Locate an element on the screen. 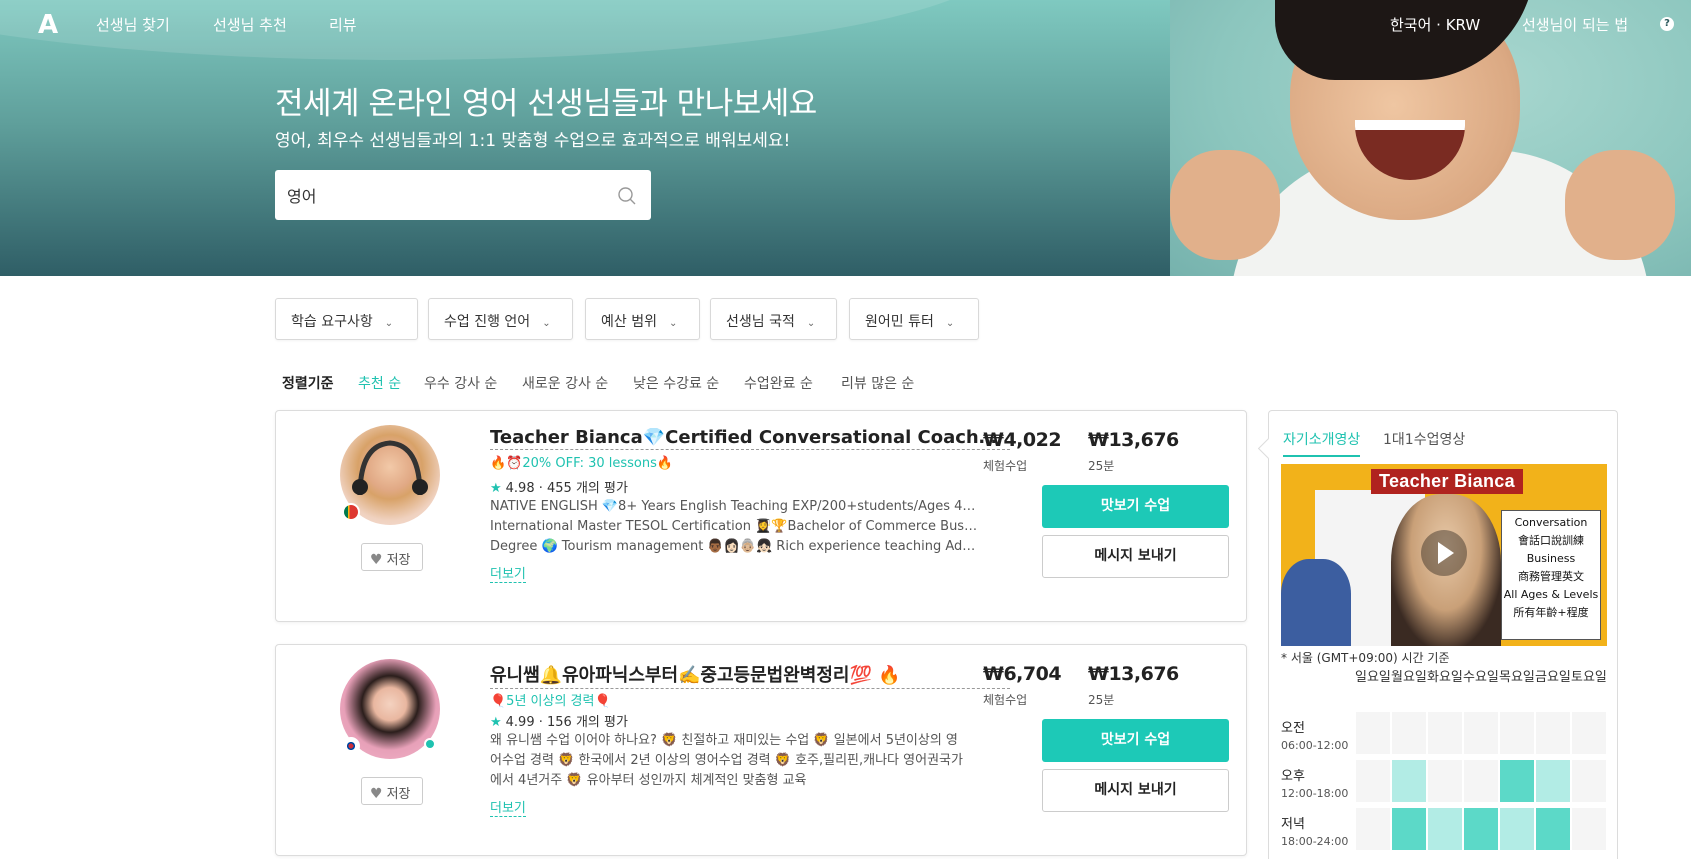 This screenshot has height=859, width=1691. teacher-promo: 🎈5년 이상의 경력🎈 is located at coordinates (550, 701).